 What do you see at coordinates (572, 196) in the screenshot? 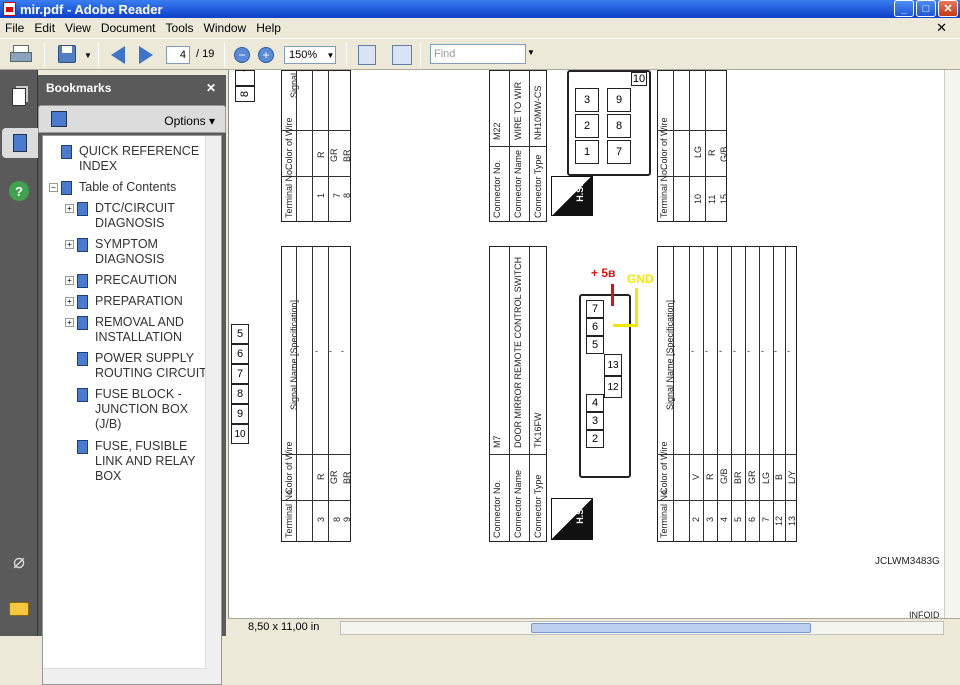
I see `hs-badge` at bounding box center [572, 196].